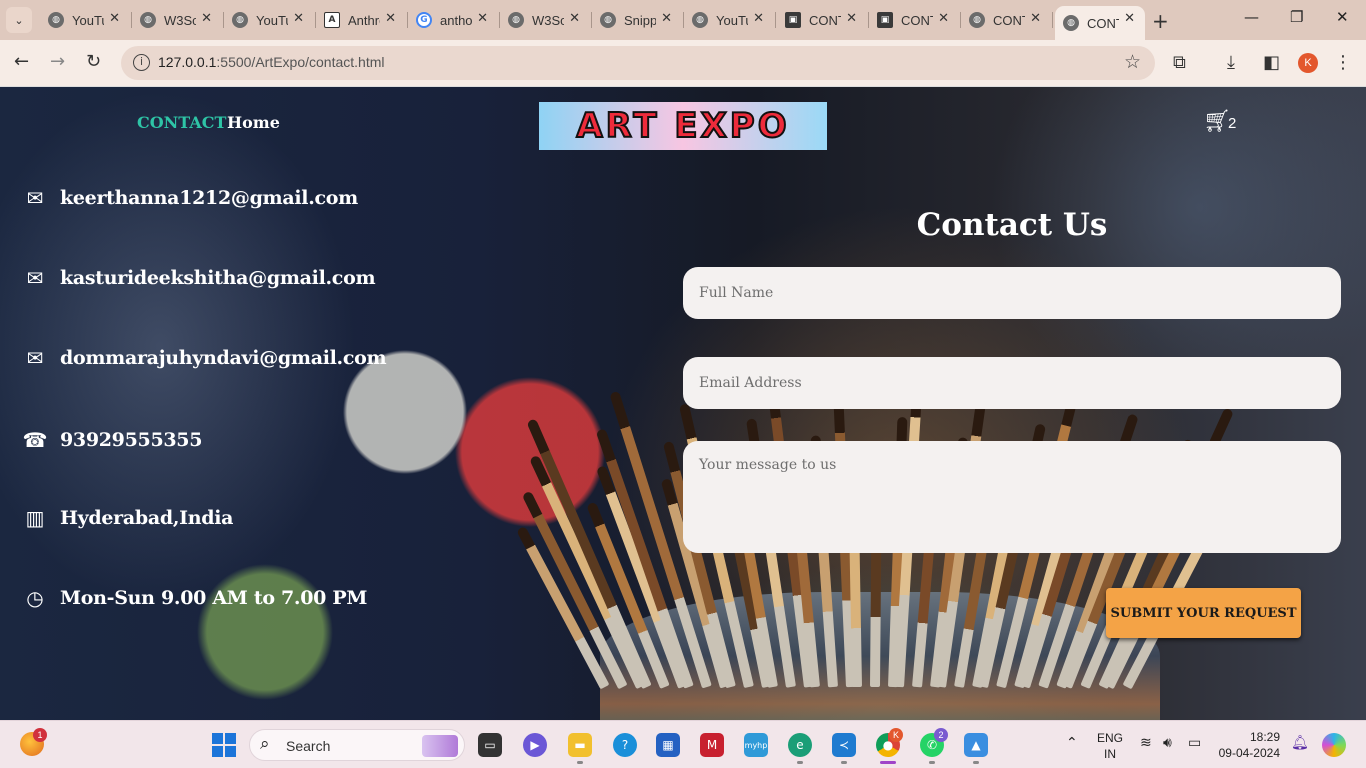 Image resolution: width=1366 pixels, height=768 pixels. What do you see at coordinates (1146, 743) in the screenshot?
I see `wifi-icon: ≋` at bounding box center [1146, 743].